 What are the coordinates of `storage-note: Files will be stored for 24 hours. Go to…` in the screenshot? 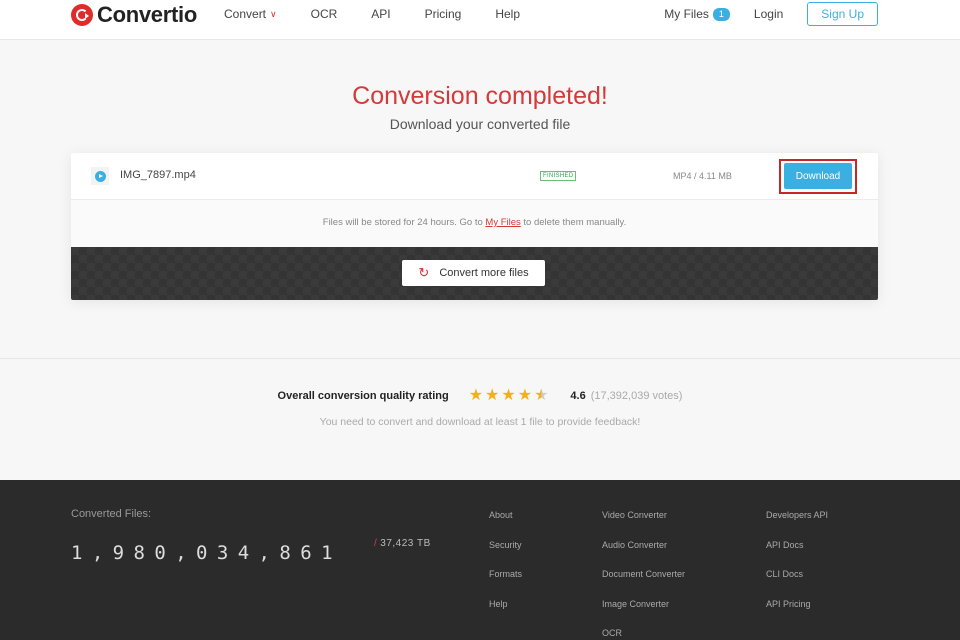 It's located at (474, 223).